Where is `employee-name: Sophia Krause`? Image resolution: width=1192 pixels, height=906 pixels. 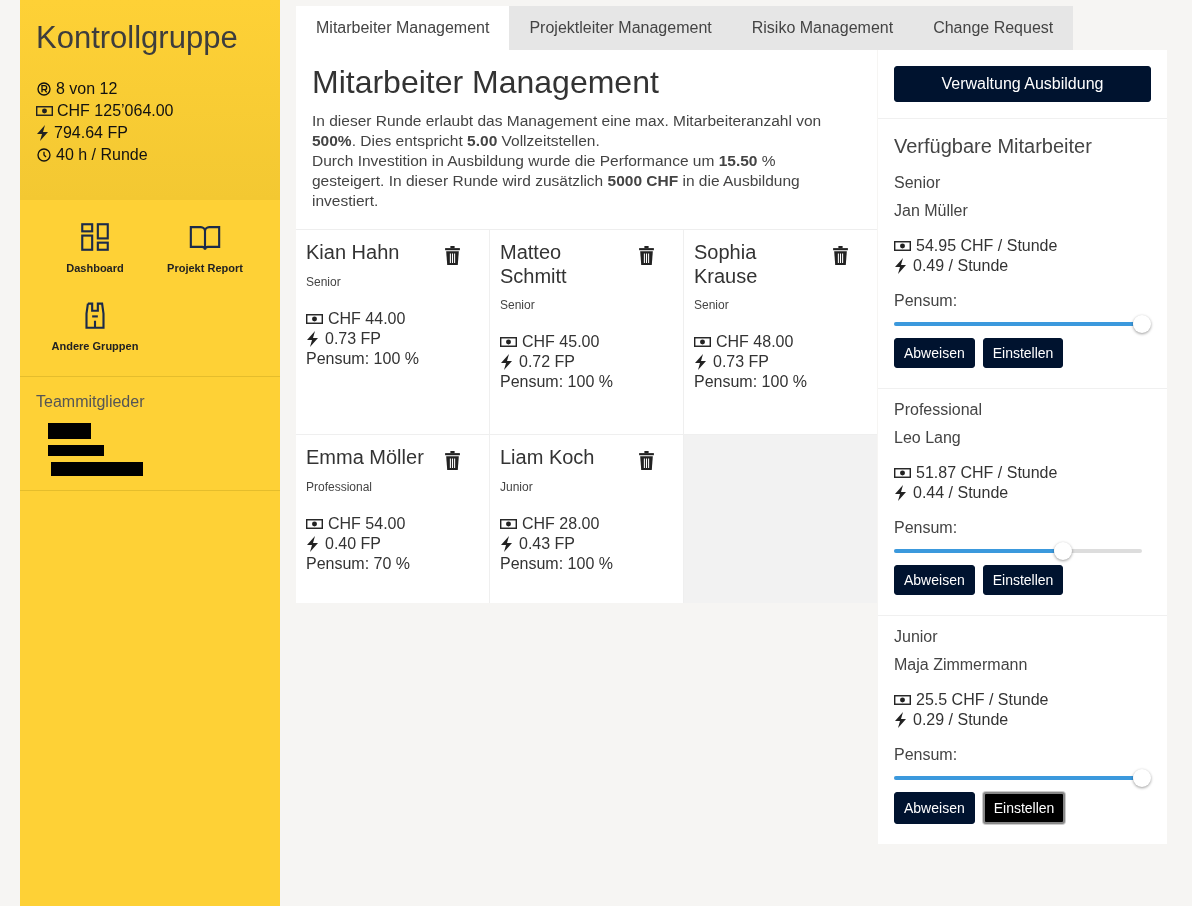
employee-name: Sophia Krause is located at coordinates (726, 264).